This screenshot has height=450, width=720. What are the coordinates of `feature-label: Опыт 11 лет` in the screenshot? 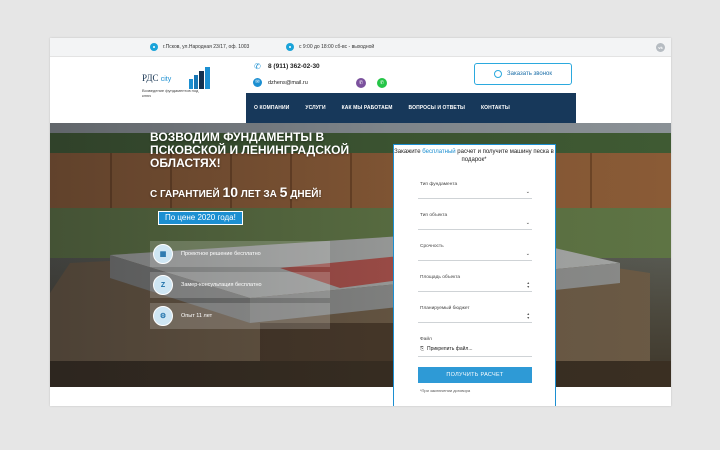 It's located at (197, 316).